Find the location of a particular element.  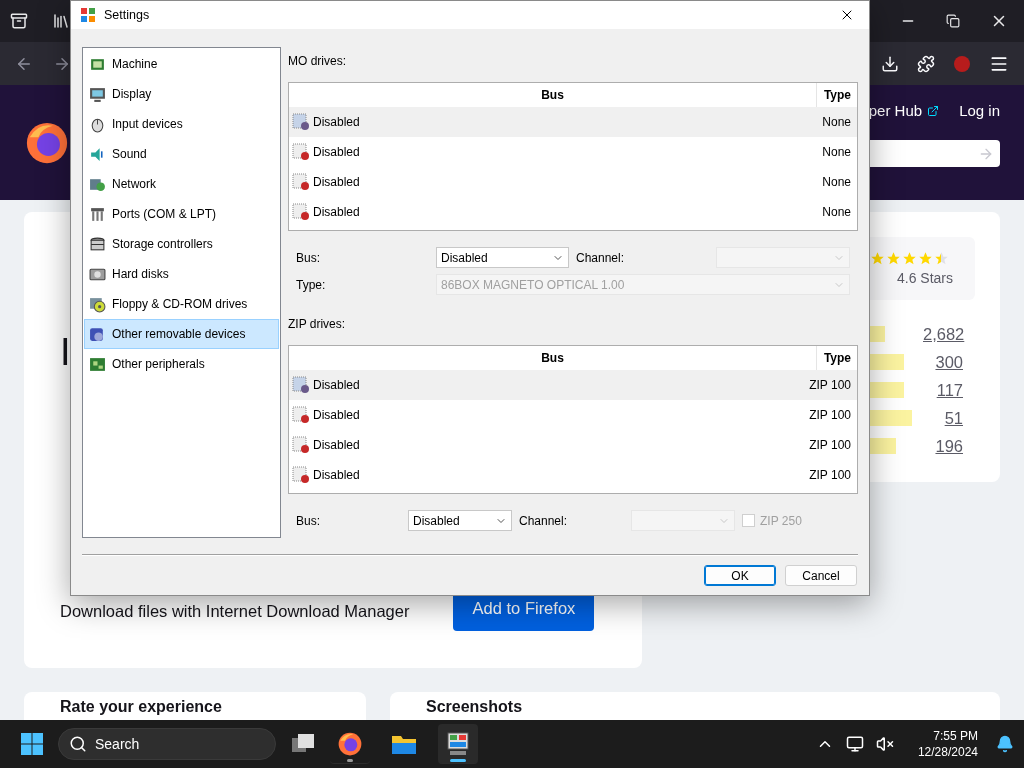

category-item: Hard disks is located at coordinates (181, 274).